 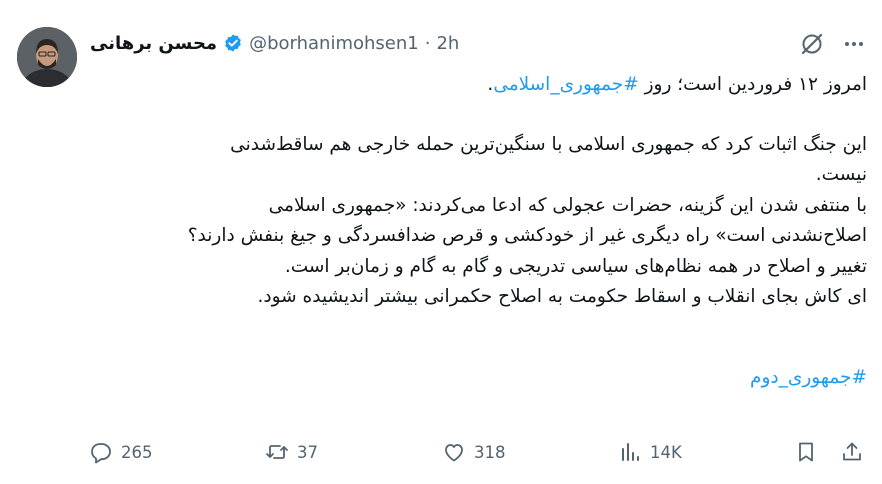 I want to click on bookmark-icon, so click(x=806, y=452).